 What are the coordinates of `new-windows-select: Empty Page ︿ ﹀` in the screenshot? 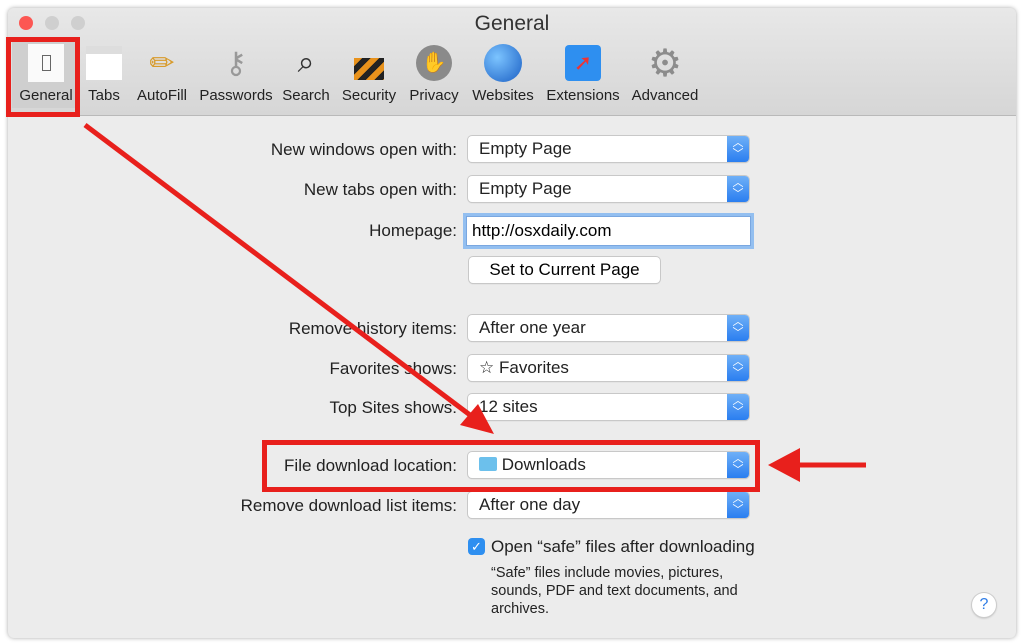 It's located at (608, 149).